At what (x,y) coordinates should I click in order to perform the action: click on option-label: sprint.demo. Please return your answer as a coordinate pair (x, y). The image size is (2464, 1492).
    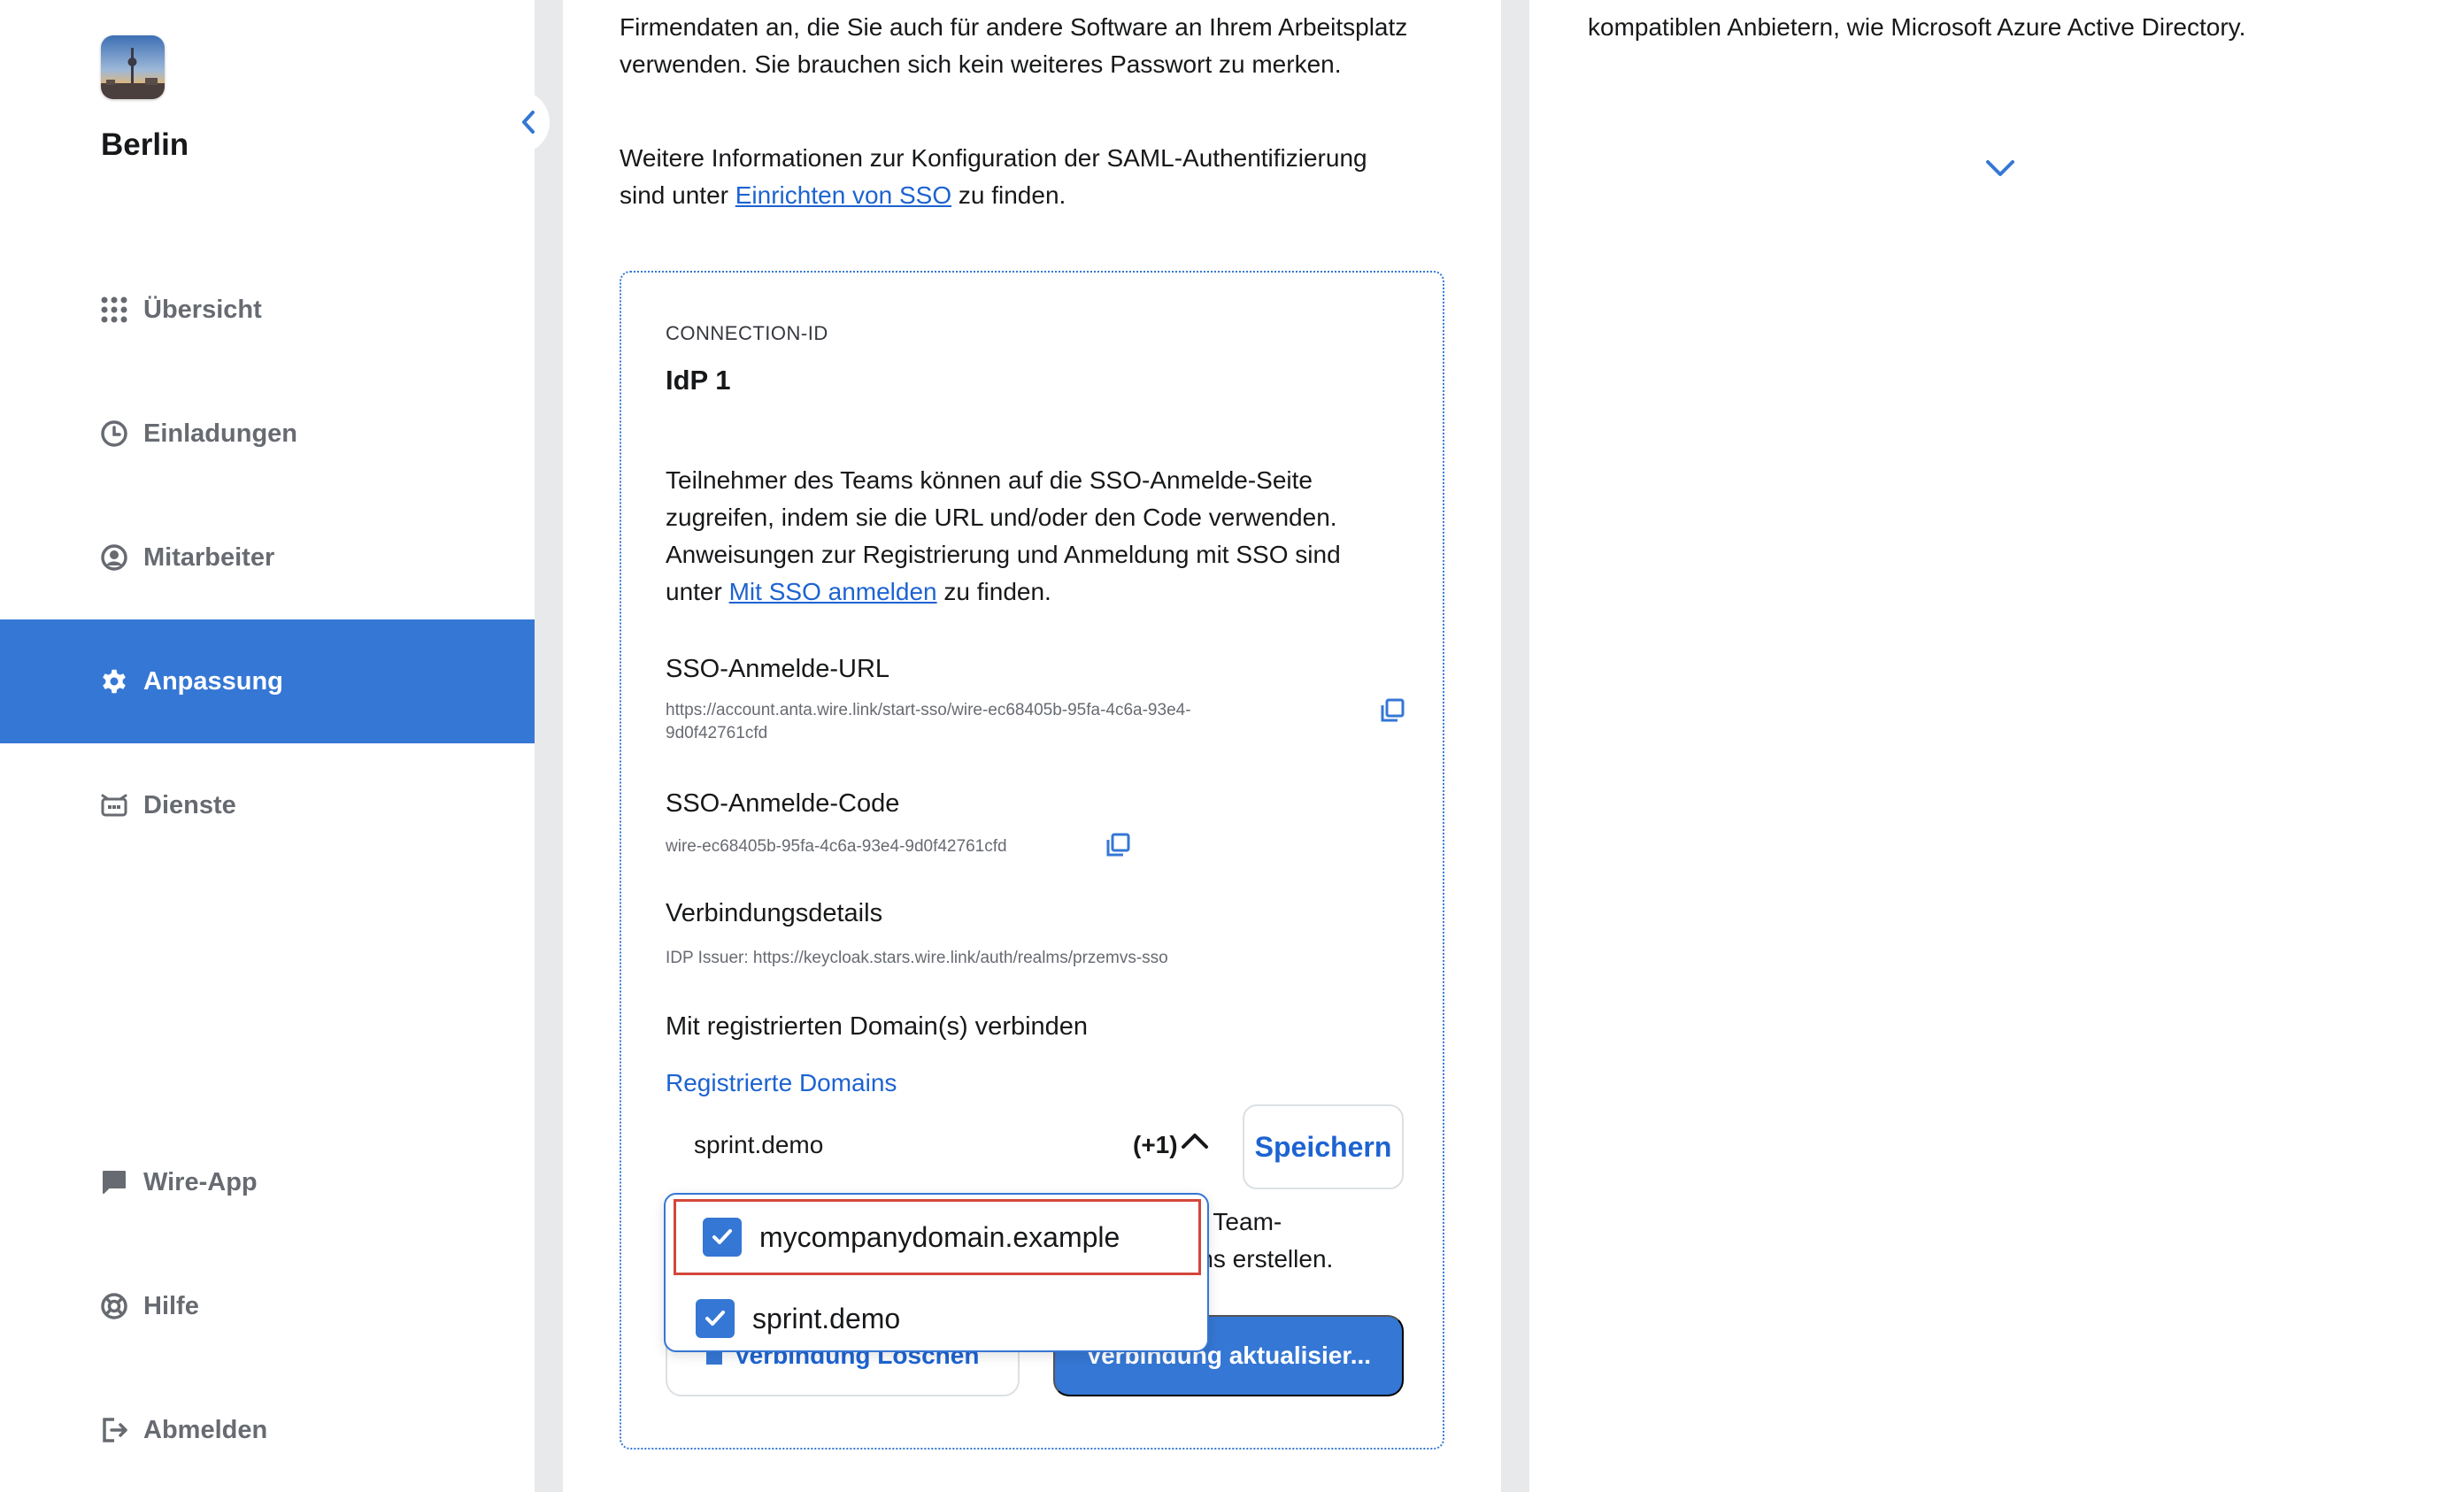
    Looking at the image, I should click on (826, 1318).